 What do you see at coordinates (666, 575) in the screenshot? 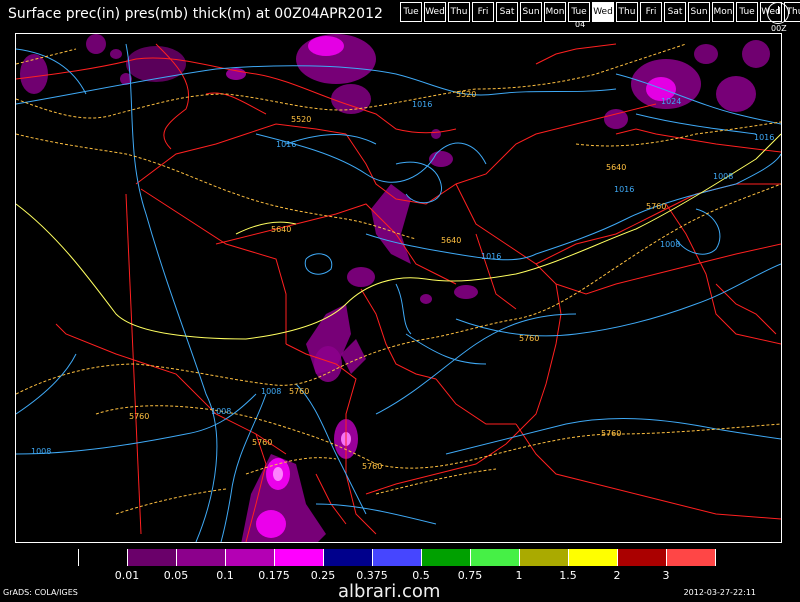
I see `legend-label: 3` at bounding box center [666, 575].